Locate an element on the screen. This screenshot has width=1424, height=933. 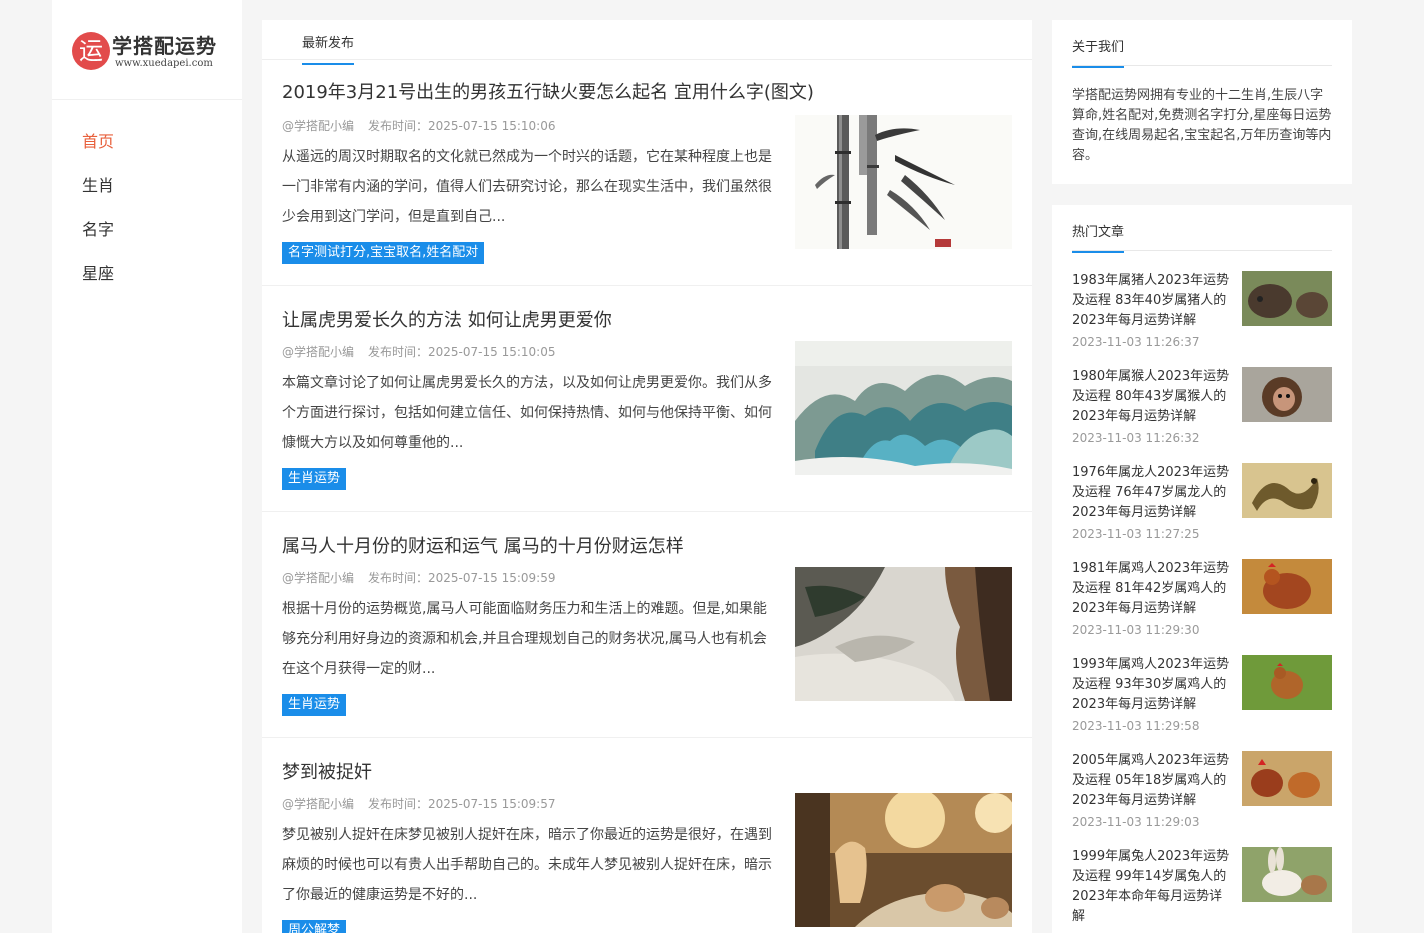
article-time: 发布时间：2025-07-15 15:09:57 is located at coordinates (462, 804).